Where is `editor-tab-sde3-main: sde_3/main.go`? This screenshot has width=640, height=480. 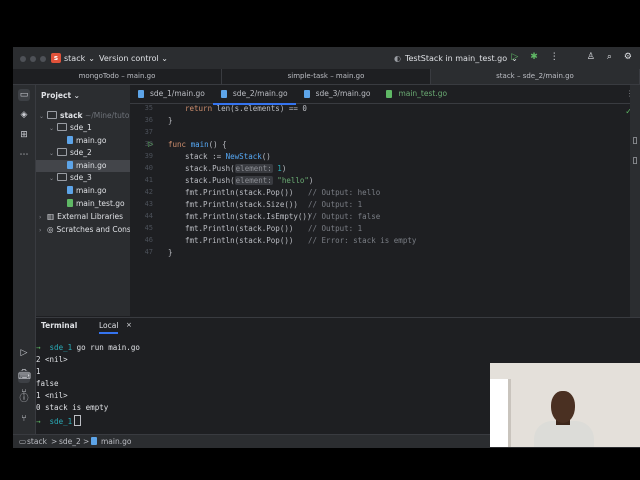
editor-tab-sde3-main: sde_3/main.go is located at coordinates (337, 94).